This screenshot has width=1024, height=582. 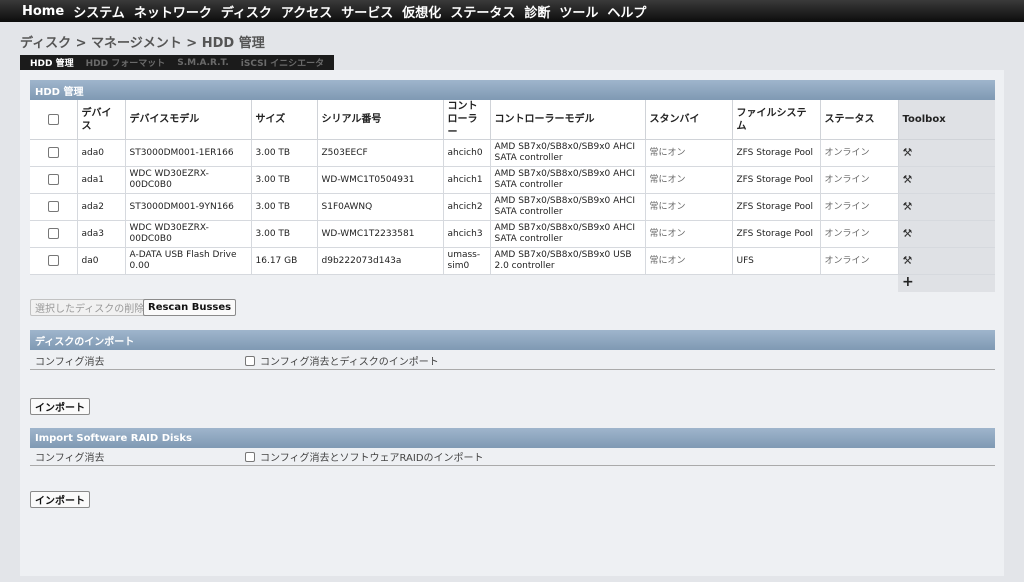 I want to click on cell-controller: ahcich2, so click(x=467, y=207).